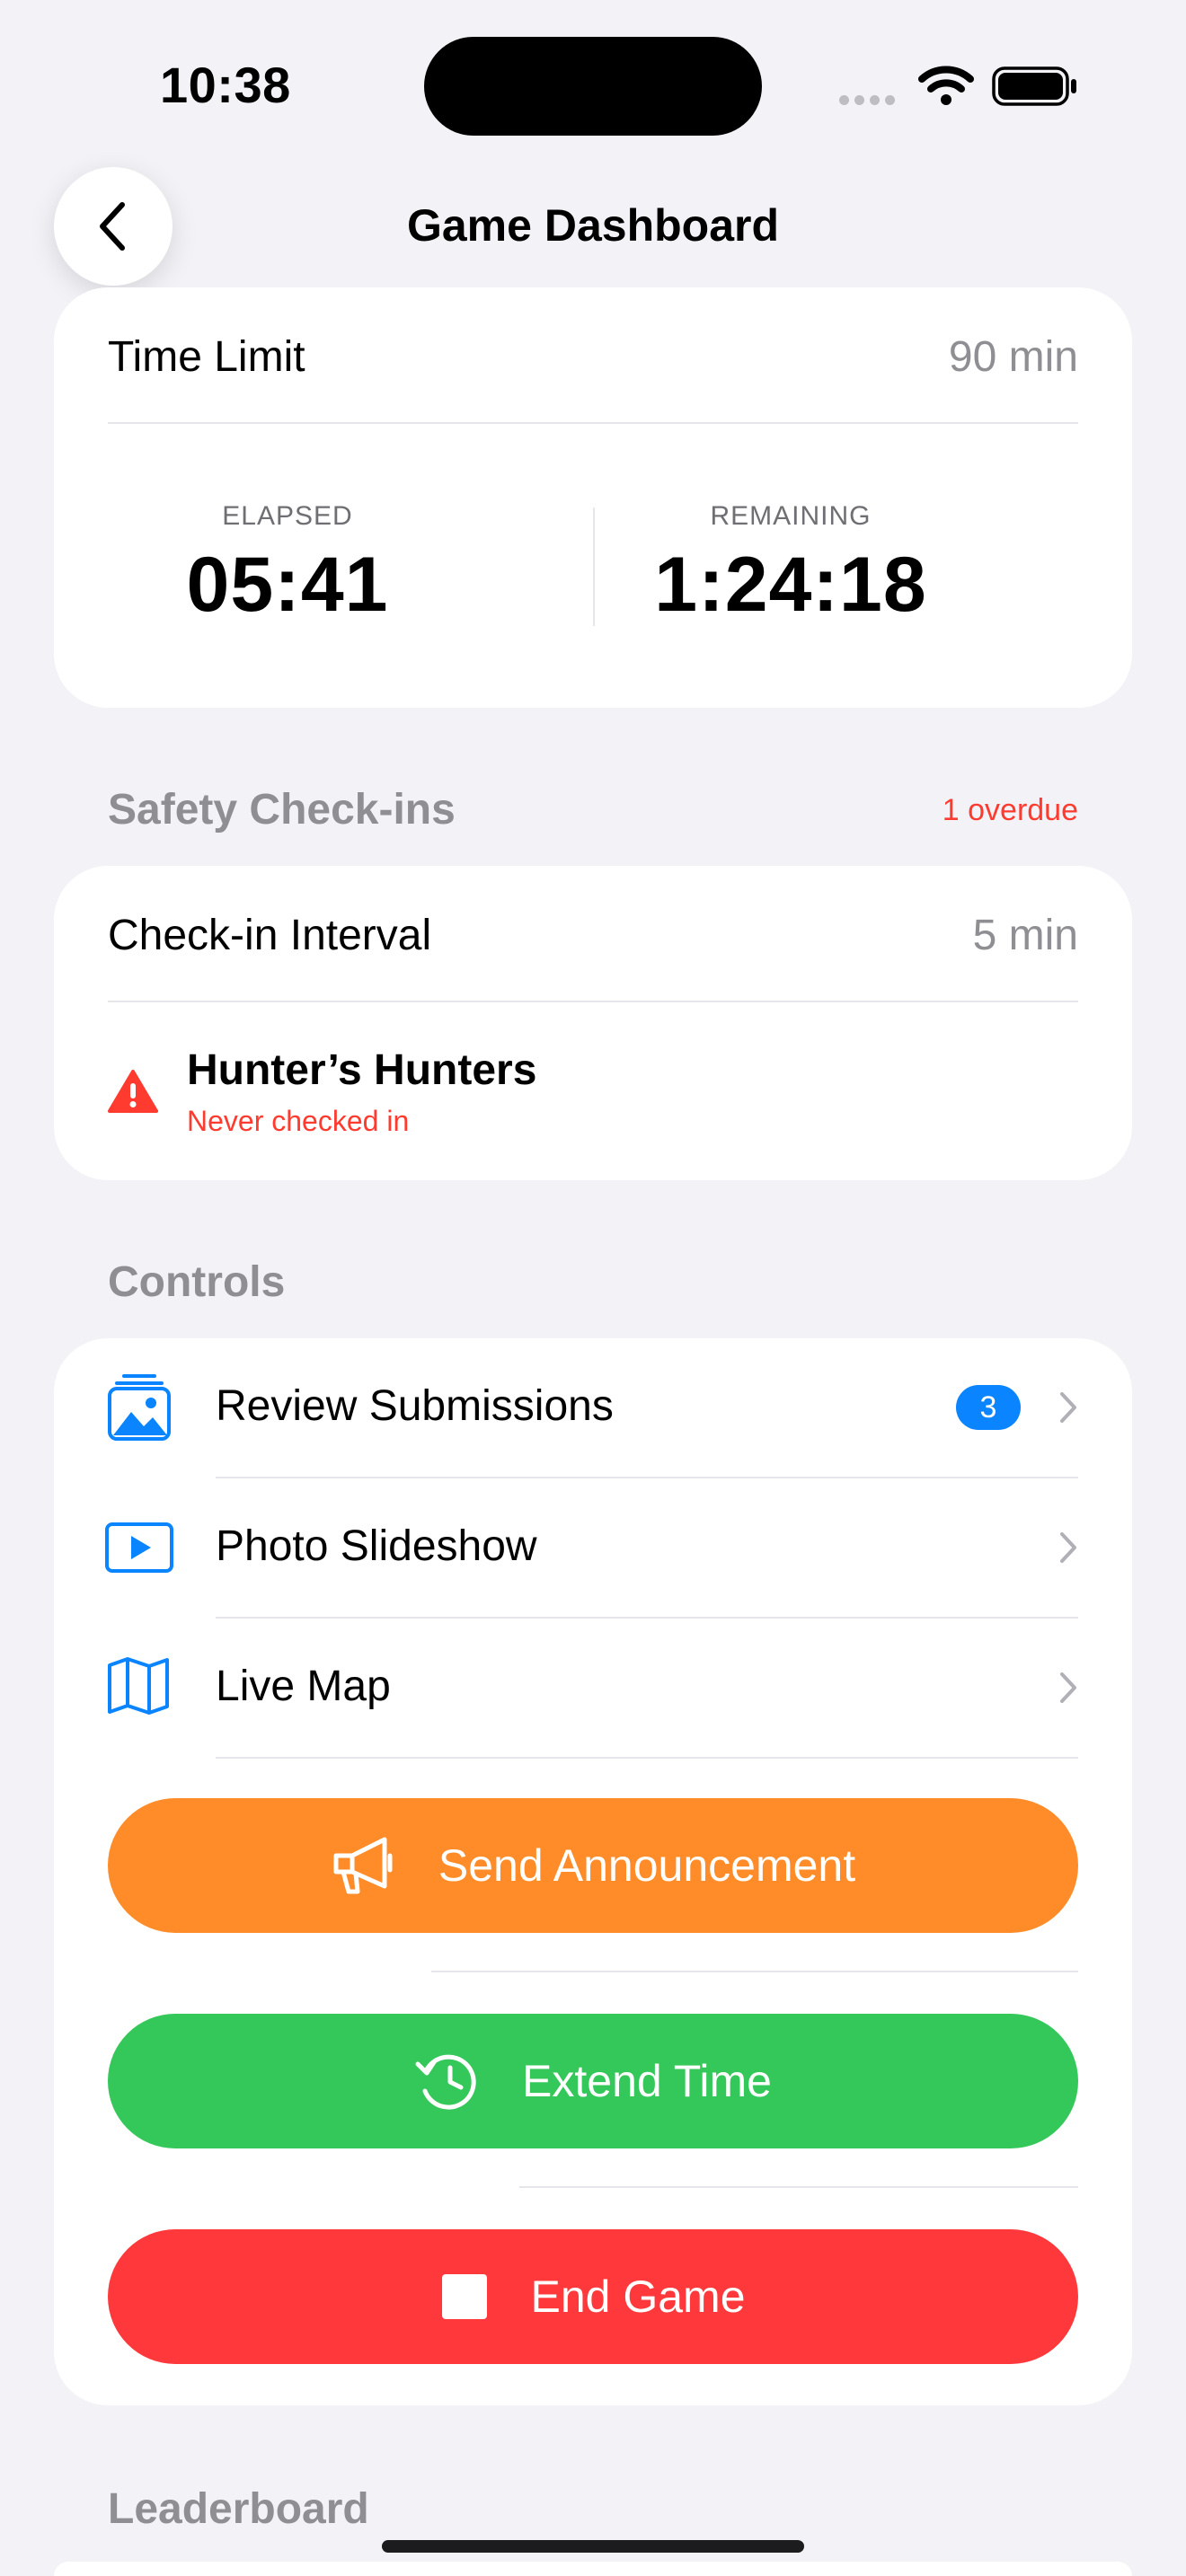 The image size is (1186, 2576). What do you see at coordinates (593, 1688) in the screenshot?
I see `live-map-row: Live Map` at bounding box center [593, 1688].